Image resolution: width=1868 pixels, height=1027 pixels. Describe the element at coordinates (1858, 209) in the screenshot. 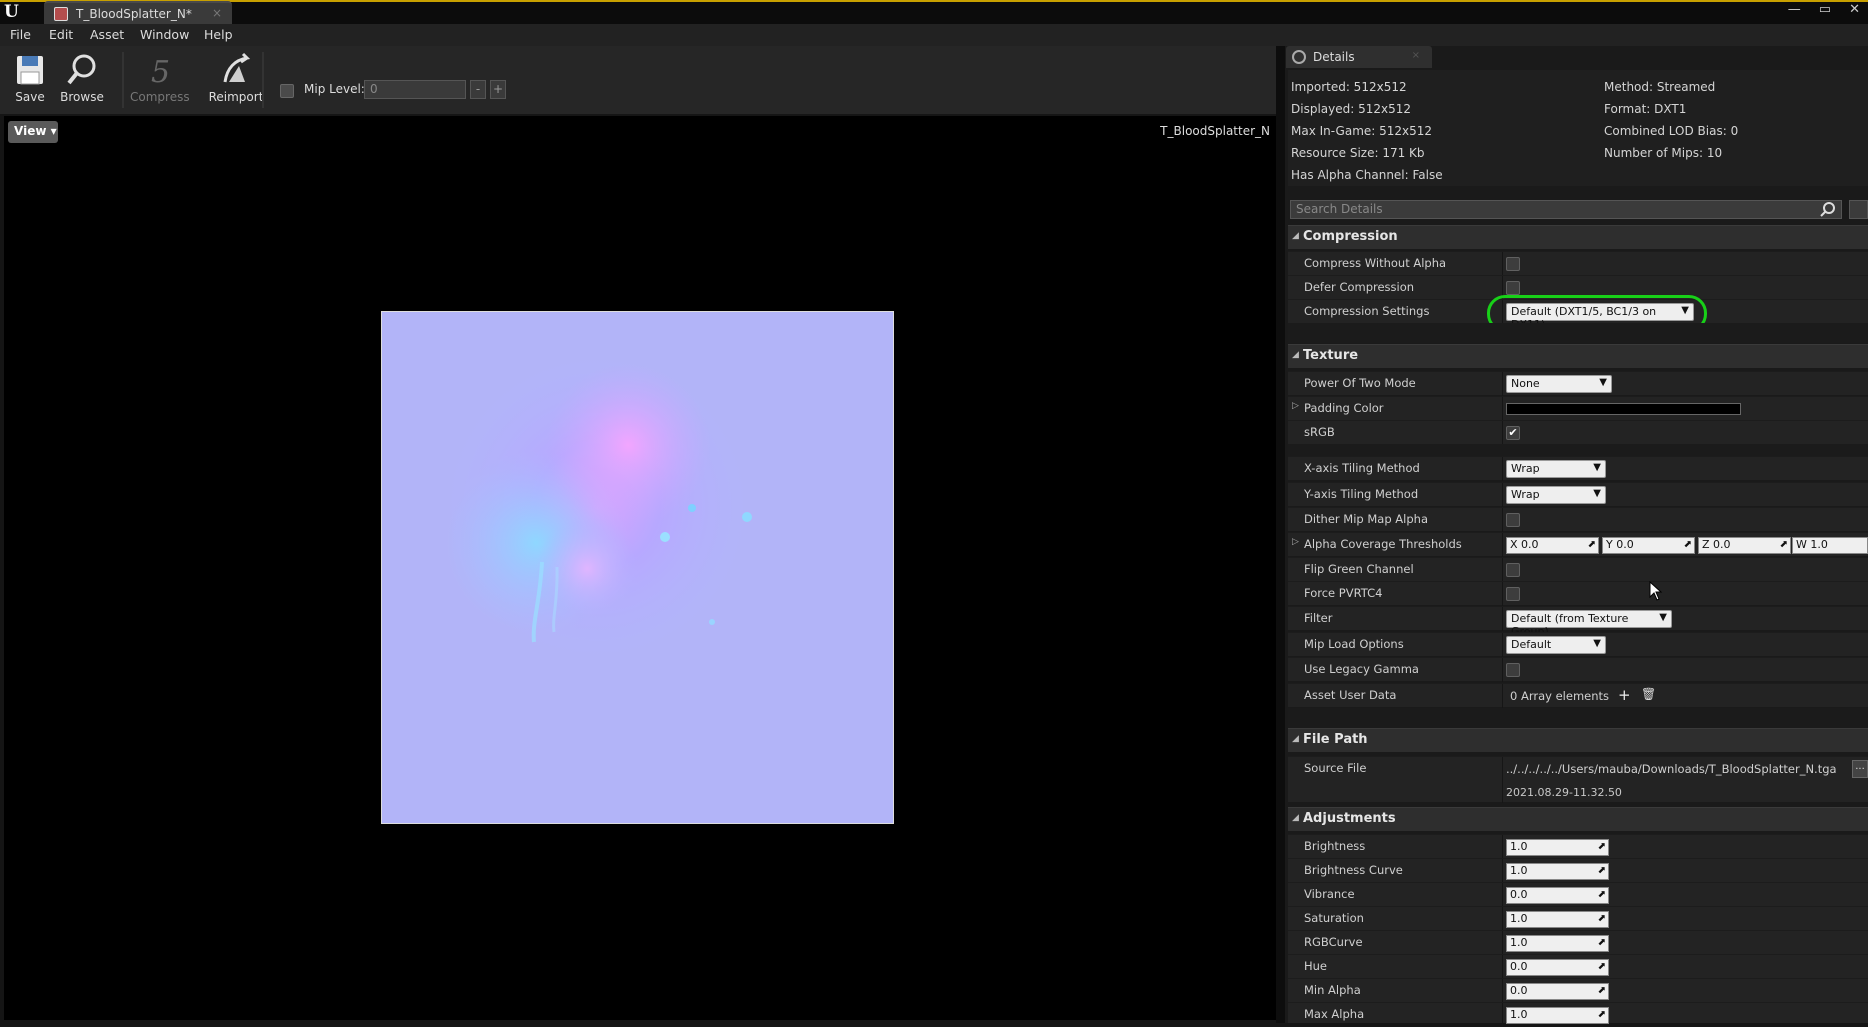

I see `view-options-icon` at that location.